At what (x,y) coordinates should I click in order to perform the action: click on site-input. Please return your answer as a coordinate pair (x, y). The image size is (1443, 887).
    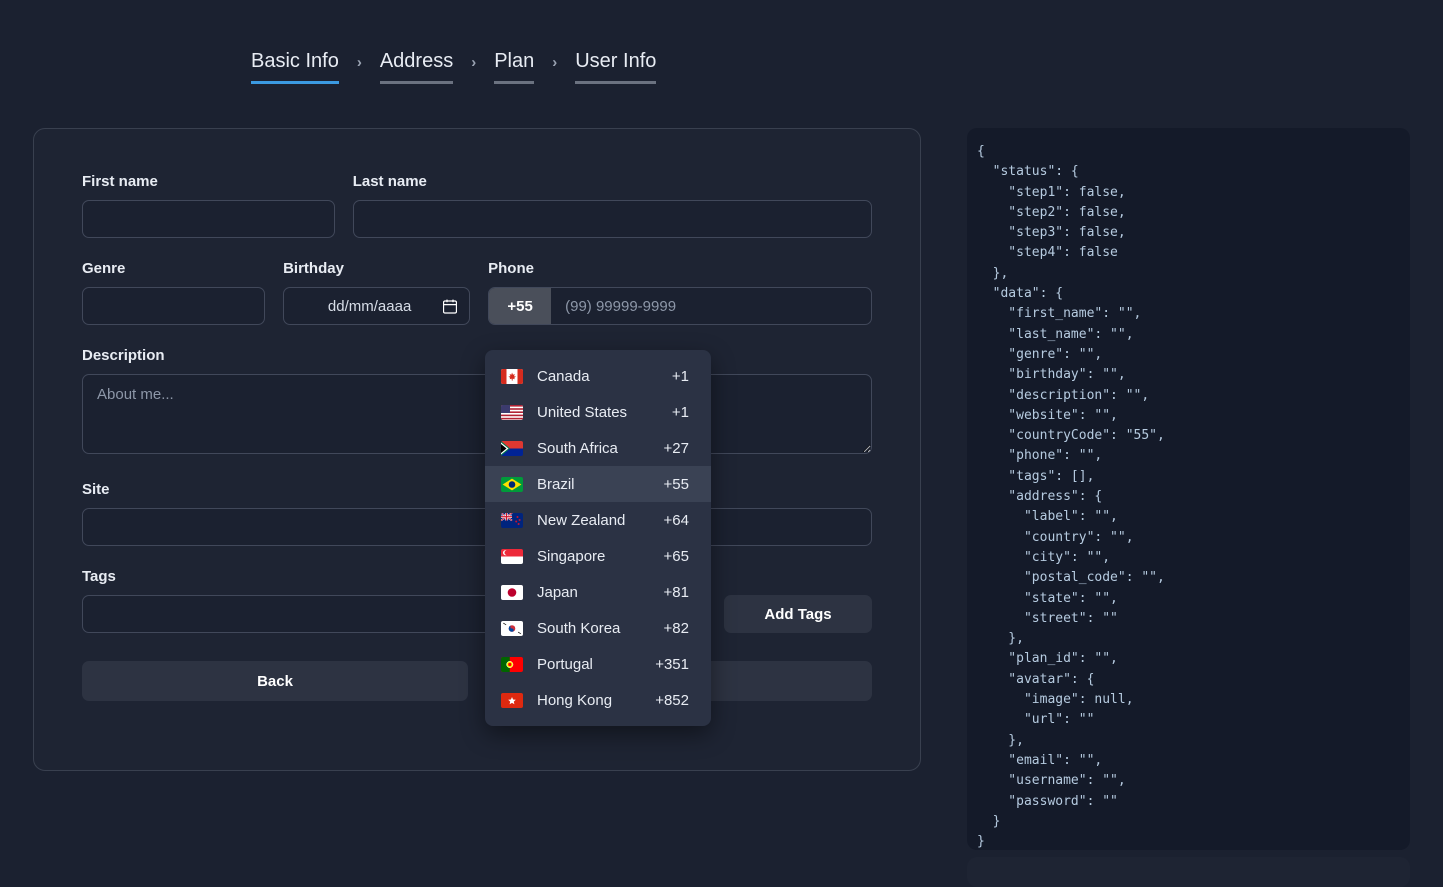
    Looking at the image, I should click on (477, 527).